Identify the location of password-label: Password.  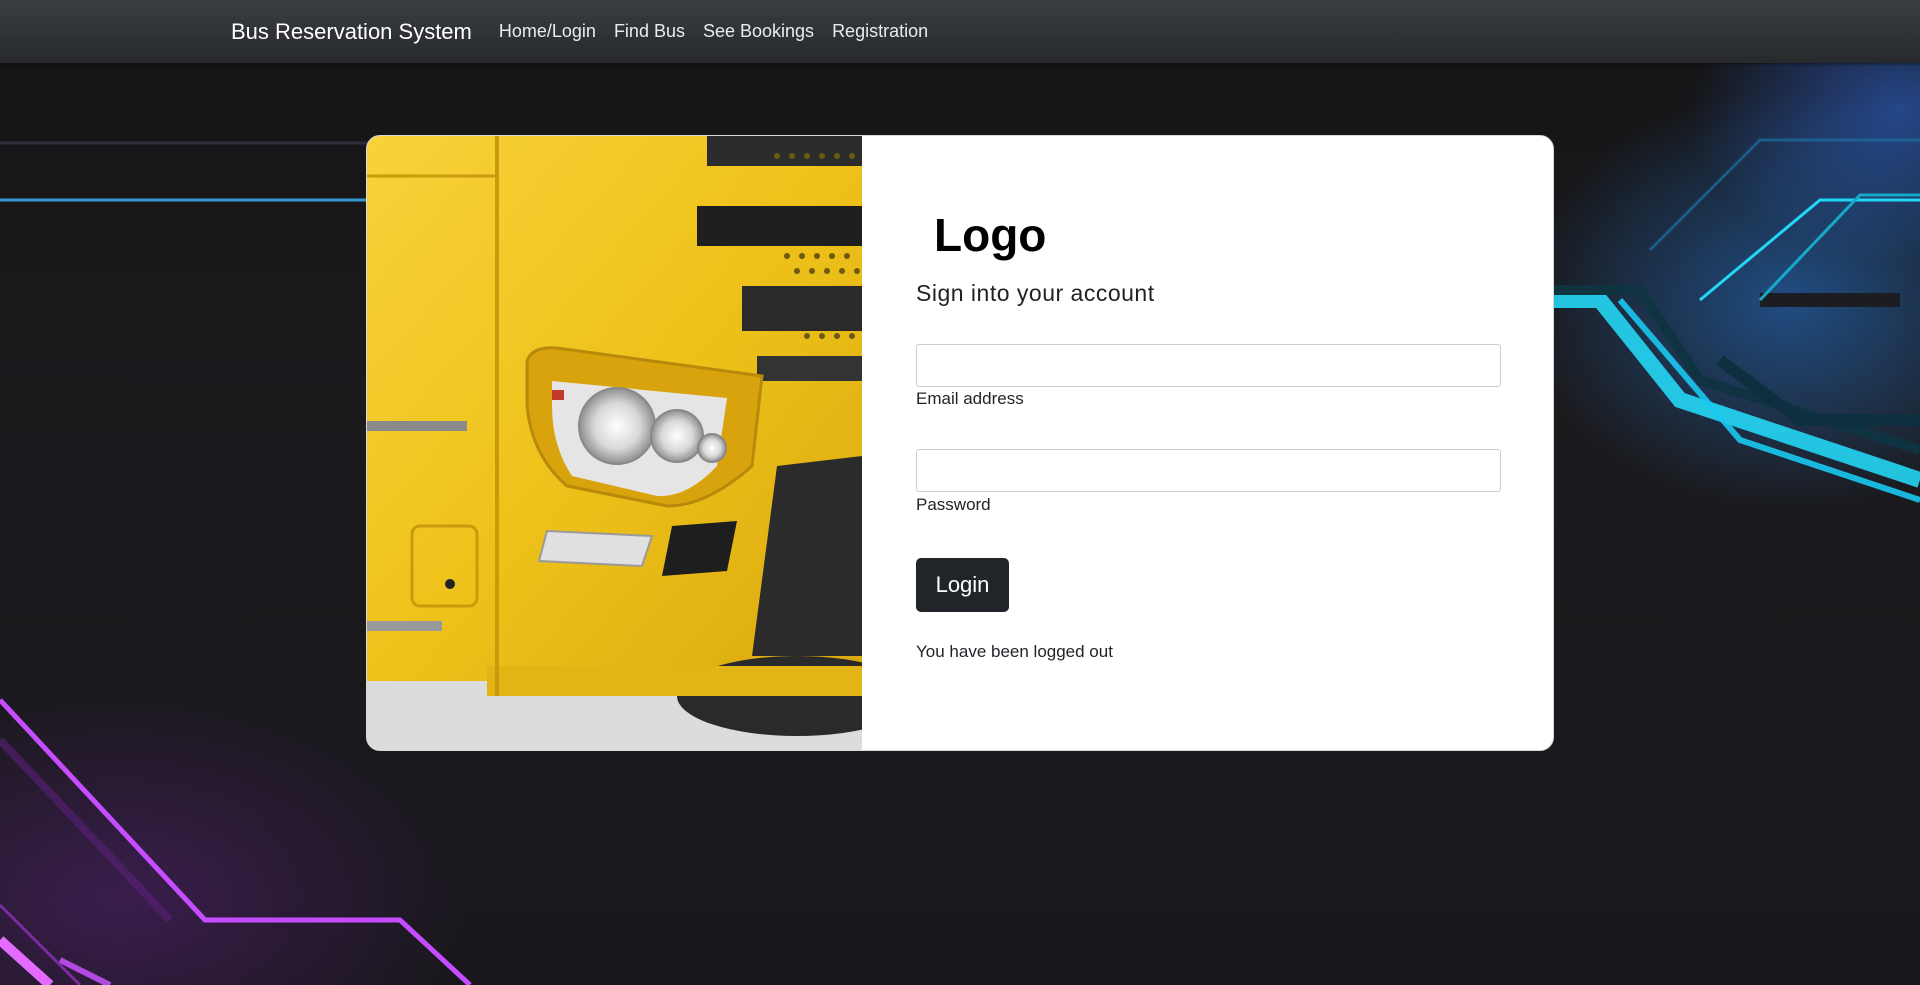
(953, 504).